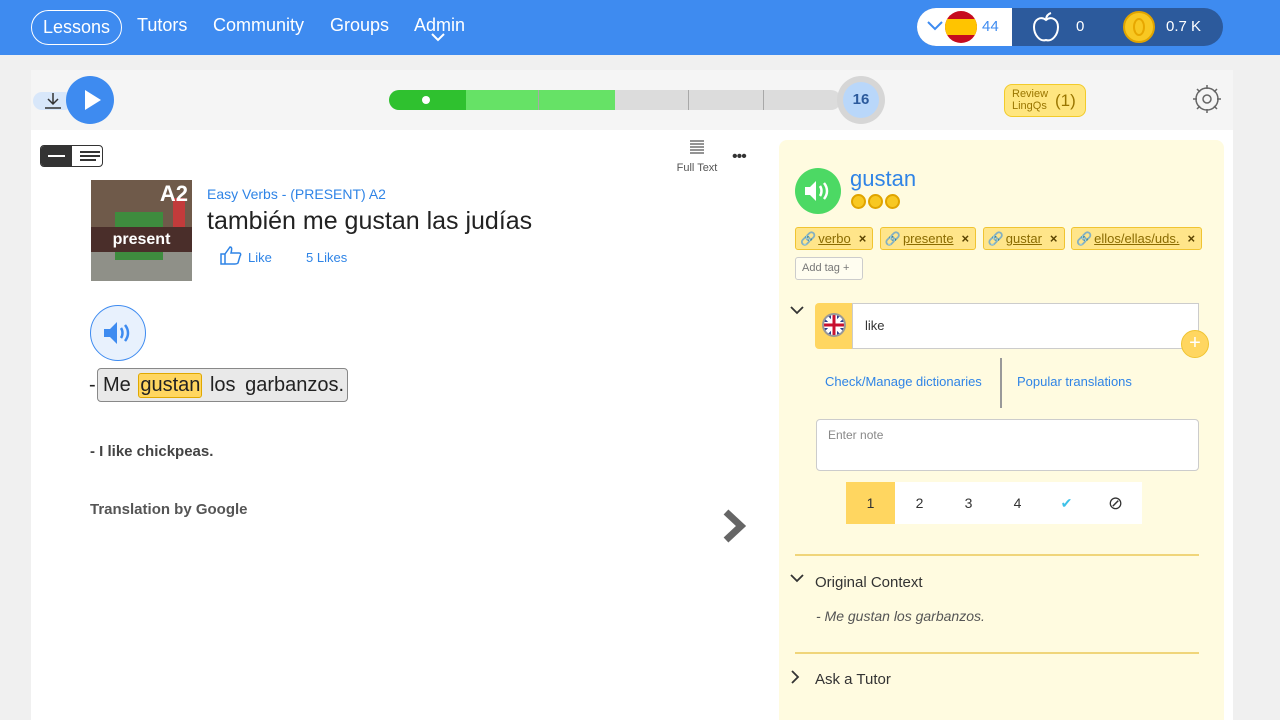 The image size is (1280, 720). Describe the element at coordinates (438, 37) in the screenshot. I see `admin-chevron-down-icon` at that location.